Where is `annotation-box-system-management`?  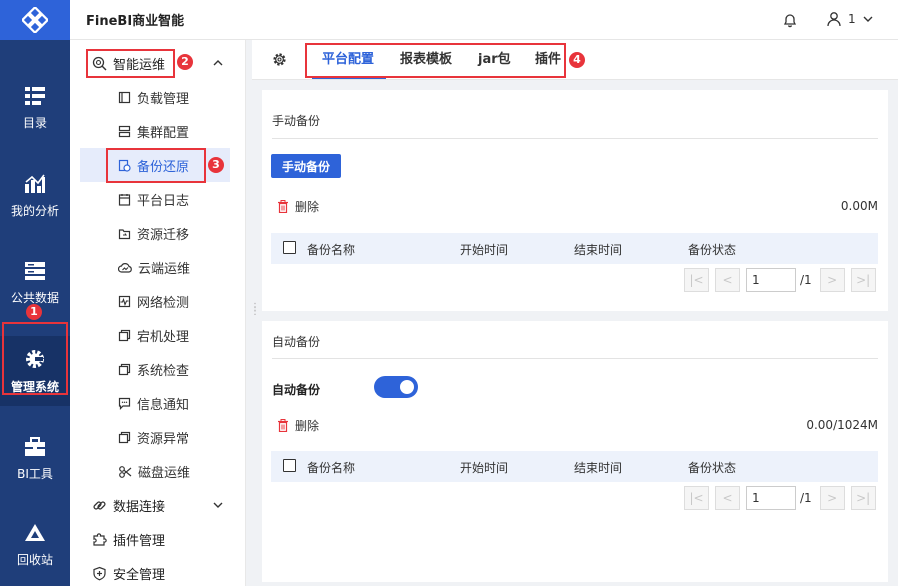
annotation-box-system-management is located at coordinates (35, 358).